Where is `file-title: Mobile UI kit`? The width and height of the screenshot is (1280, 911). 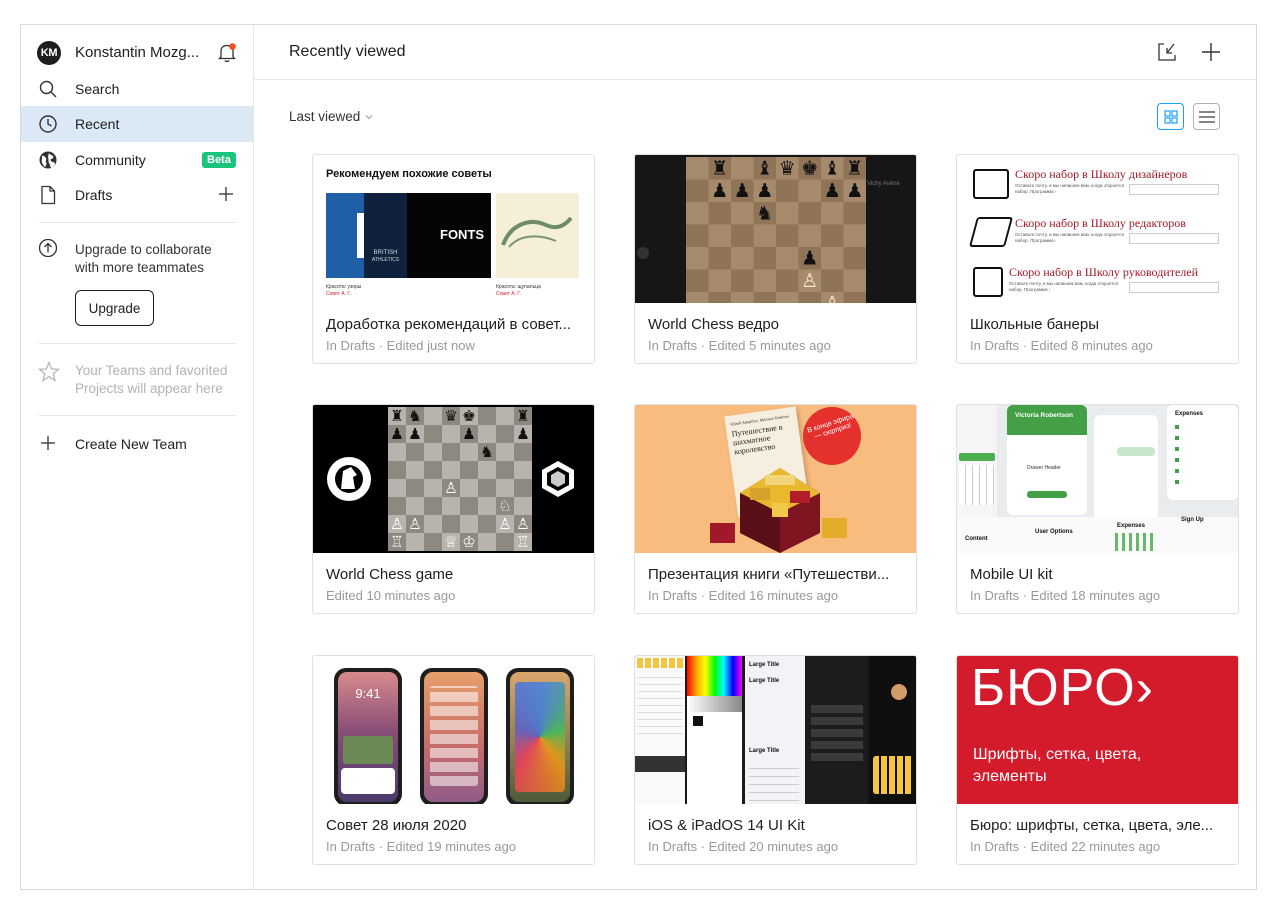
file-title: Mobile UI kit is located at coordinates (1011, 574).